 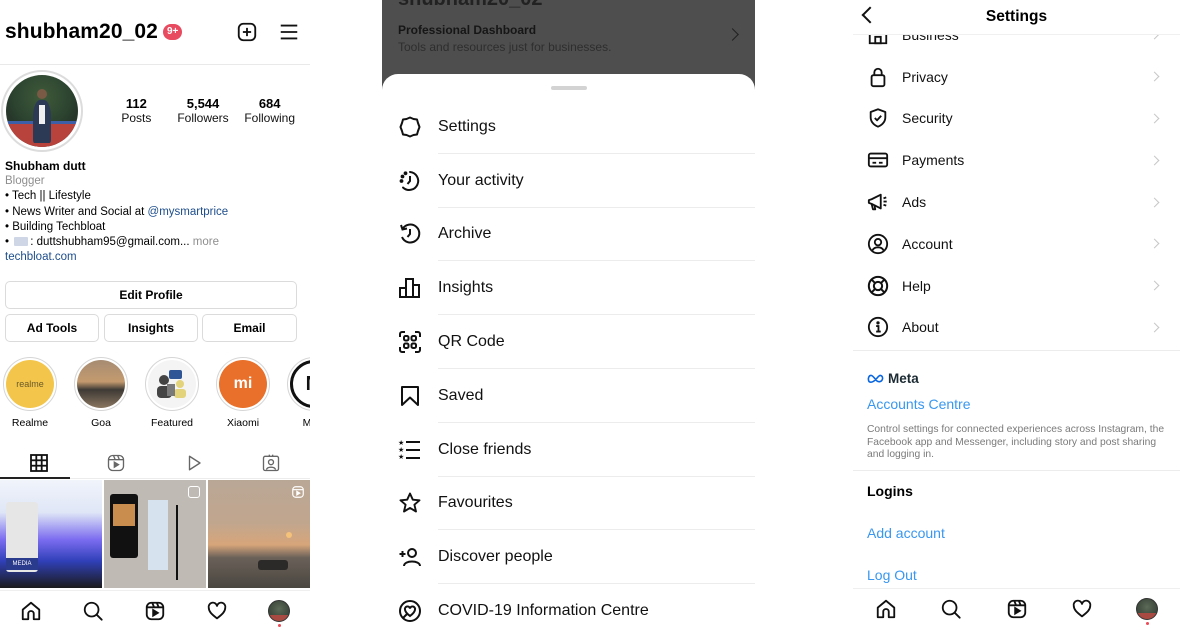 I want to click on bio-line: • Building Techbloat, so click(x=55, y=226).